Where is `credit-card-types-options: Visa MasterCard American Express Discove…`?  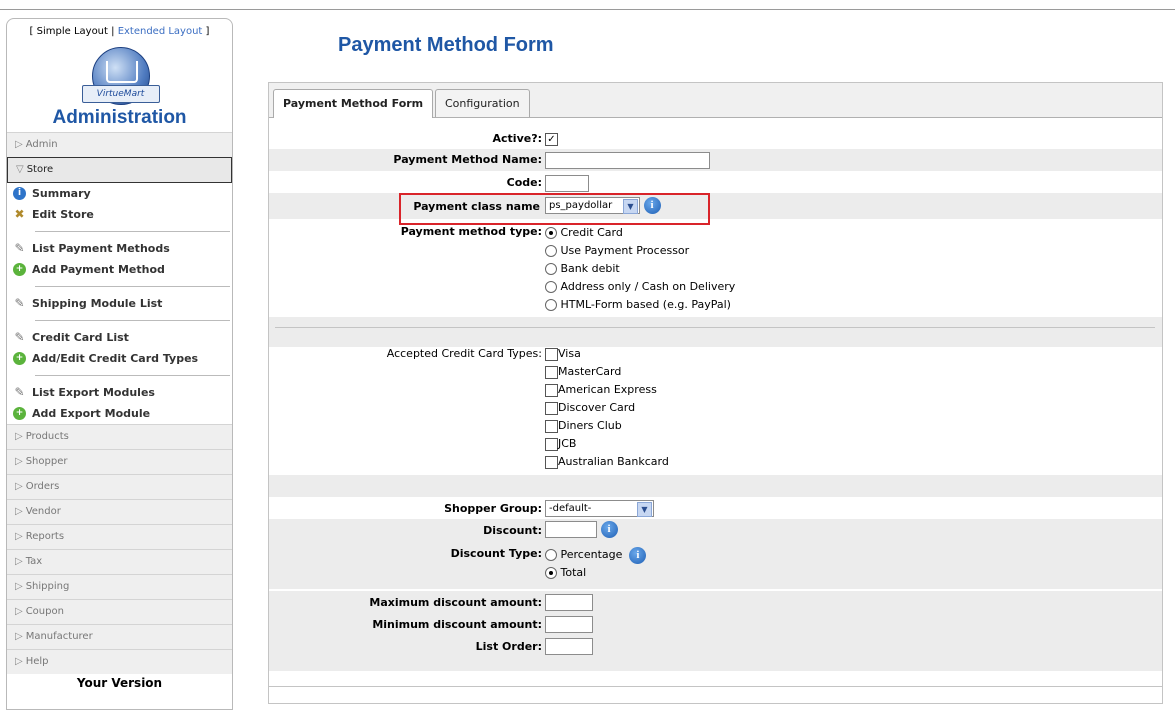
credit-card-types-options: Visa MasterCard American Express Discove… is located at coordinates (607, 408).